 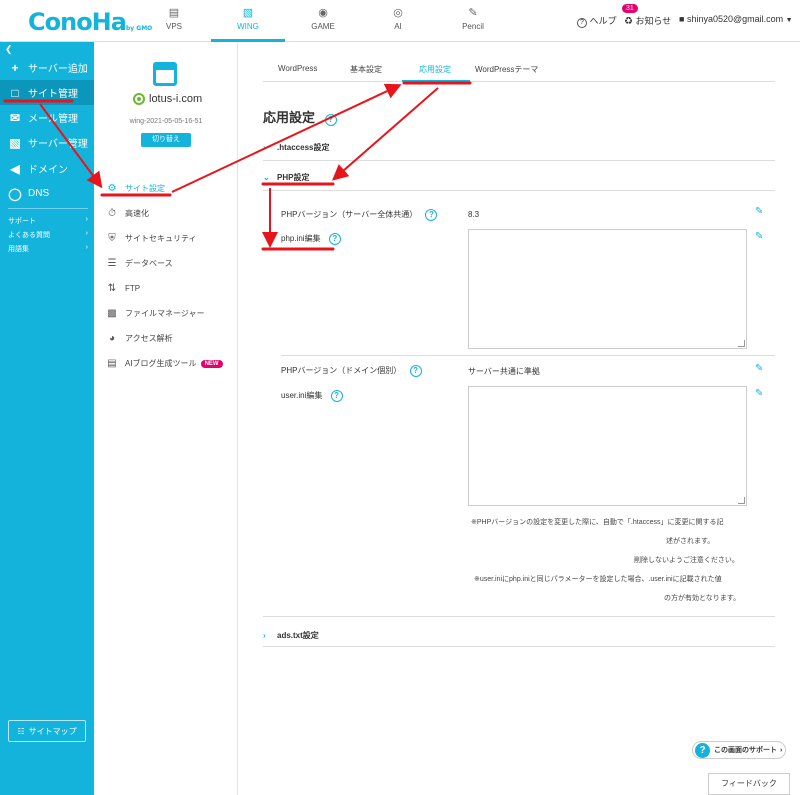 I want to click on sidebar-item-dns: ◯ DNS, so click(x=47, y=193).